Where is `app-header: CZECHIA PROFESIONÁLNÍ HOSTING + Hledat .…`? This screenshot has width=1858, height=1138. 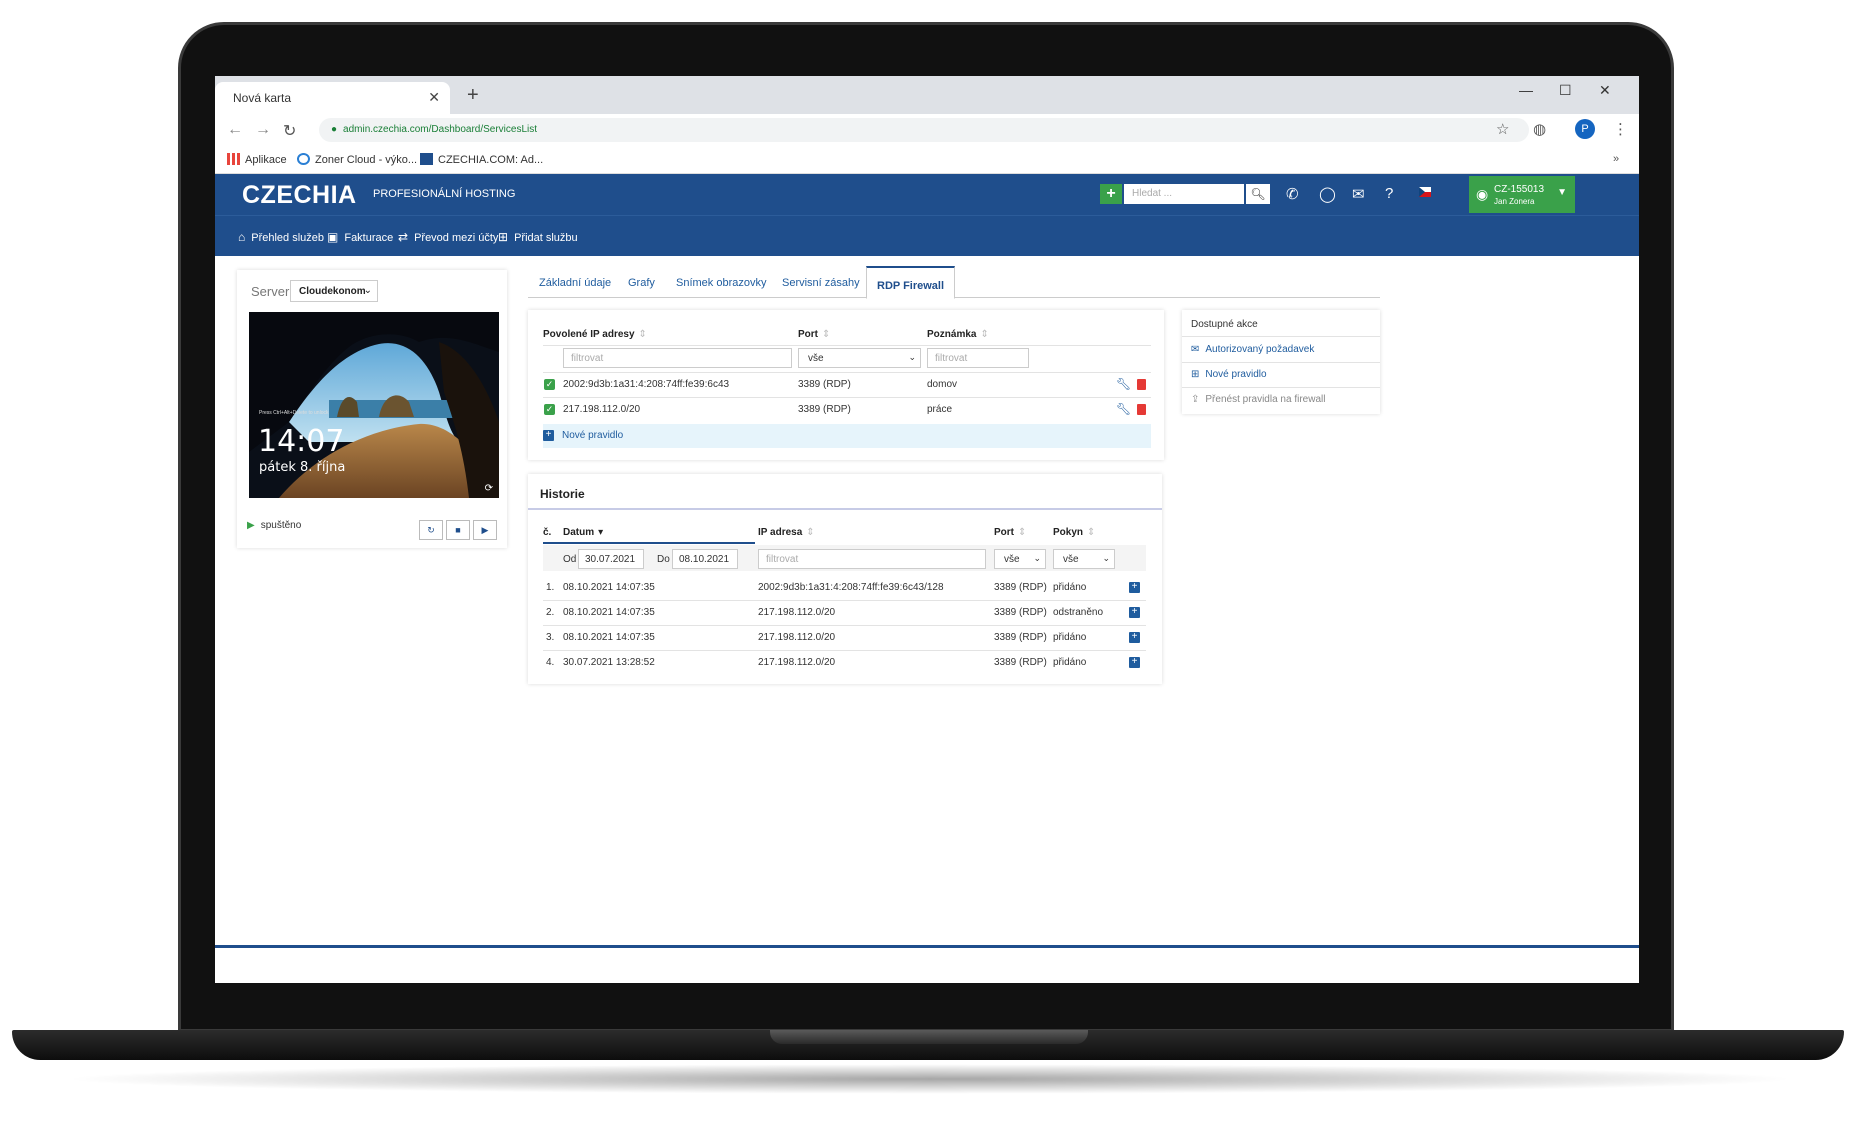 app-header: CZECHIA PROFESIONÁLNÍ HOSTING + Hledat .… is located at coordinates (927, 194).